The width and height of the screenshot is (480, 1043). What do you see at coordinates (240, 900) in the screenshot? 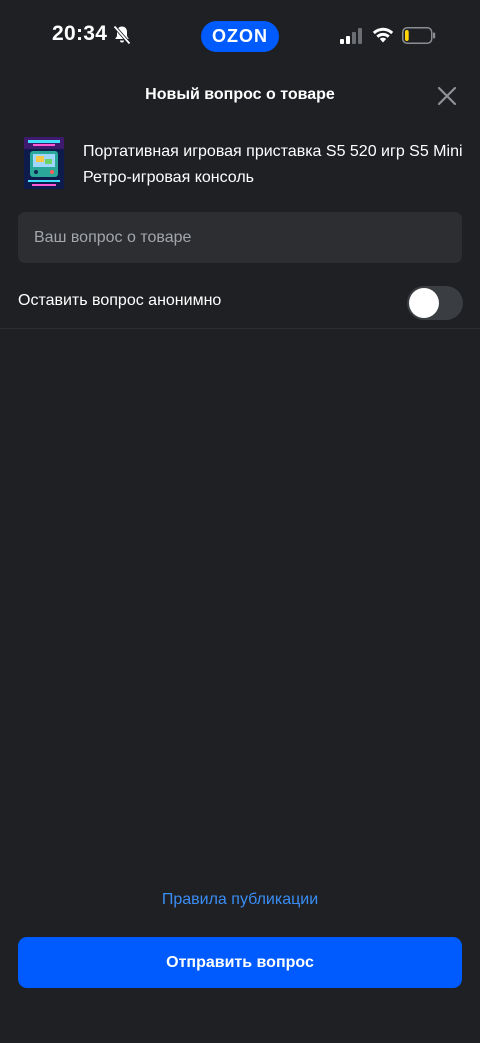
I see `publication-rules-link: Правила публикации` at bounding box center [240, 900].